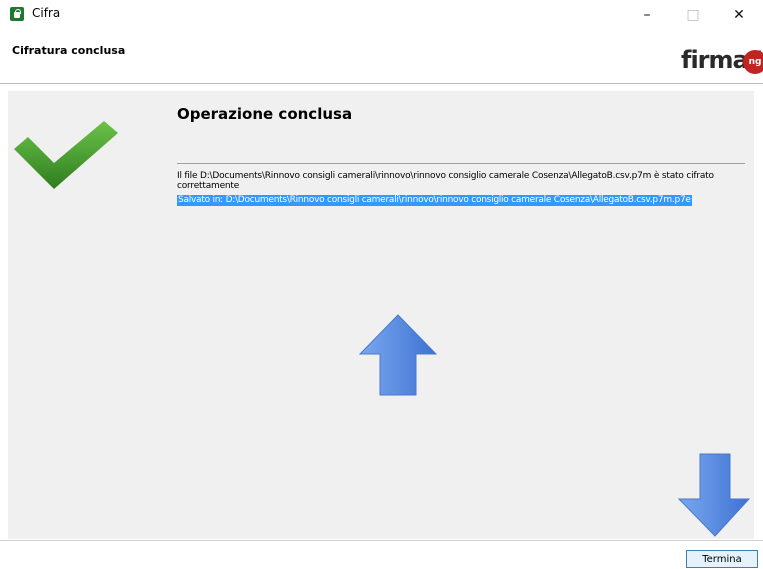 This screenshot has height=569, width=763. Describe the element at coordinates (753, 62) in the screenshot. I see `logo-badge: ng` at that location.